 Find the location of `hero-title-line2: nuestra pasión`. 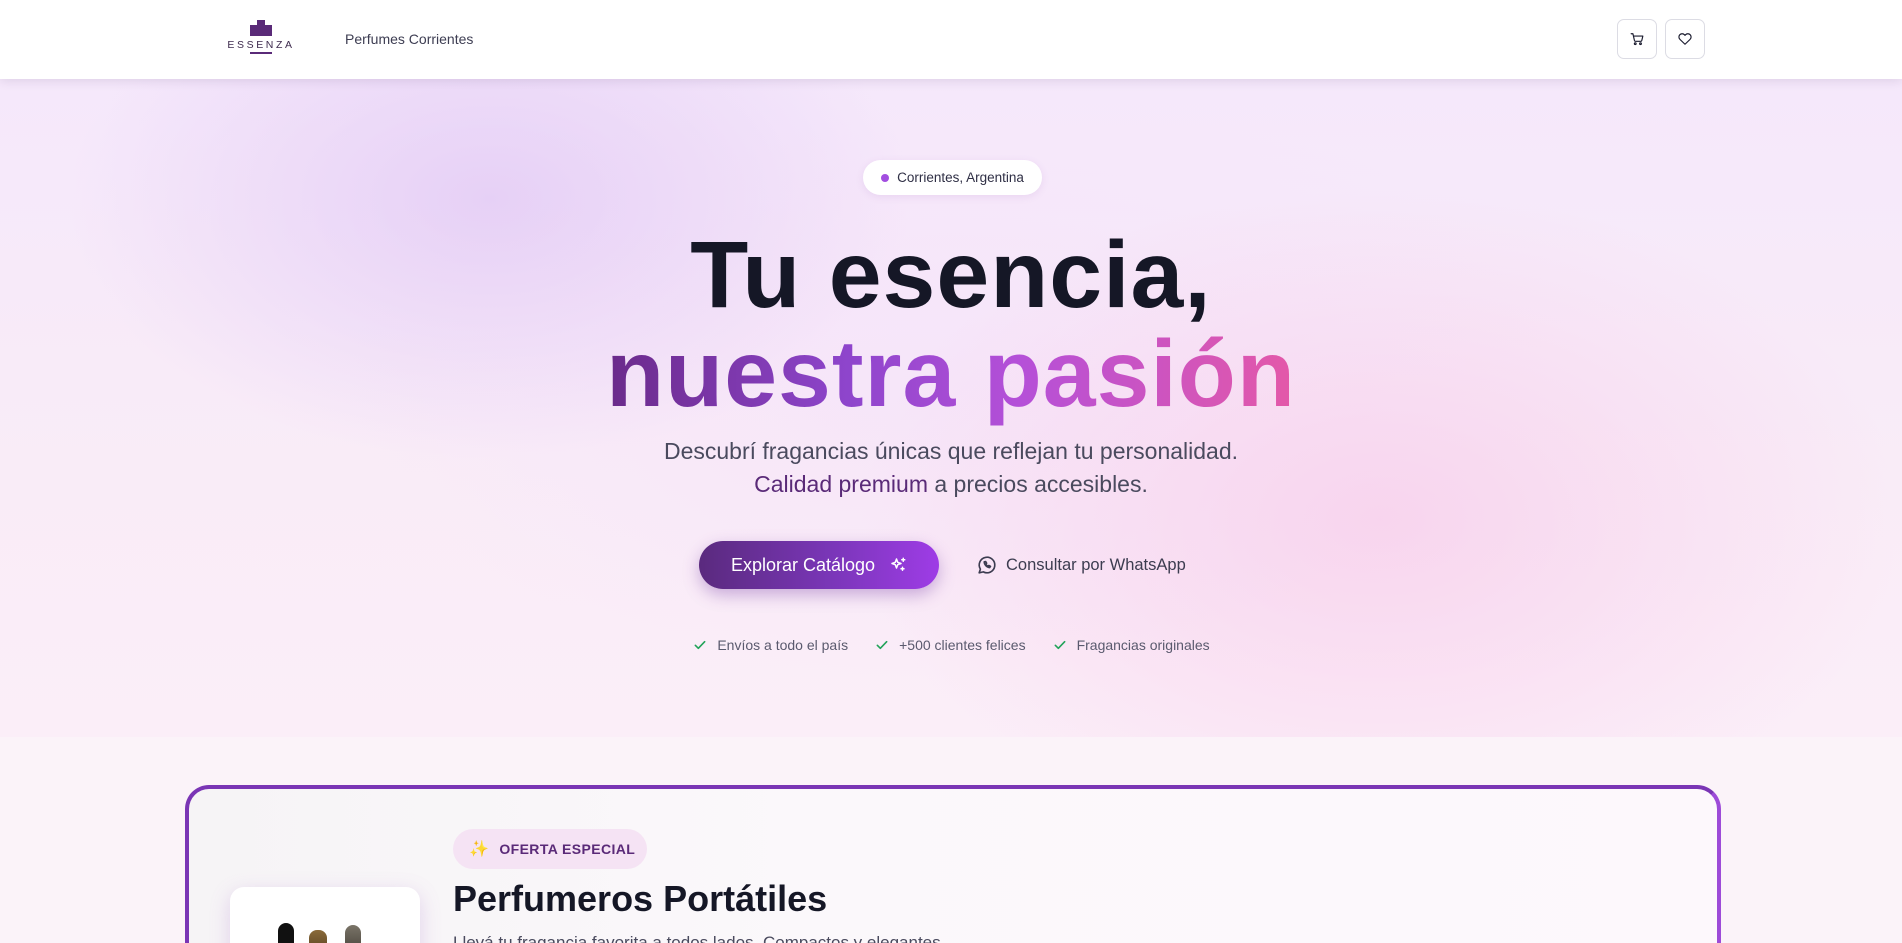

hero-title-line2: nuestra pasión is located at coordinates (951, 374).